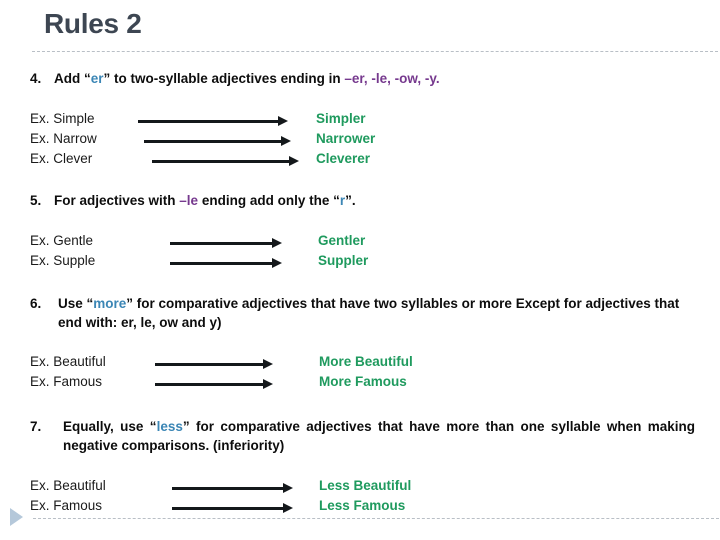  Describe the element at coordinates (36, 78) in the screenshot. I see `rule-4-number: 4.` at that location.